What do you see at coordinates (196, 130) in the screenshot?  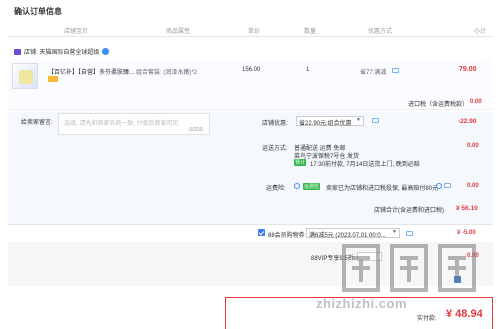 I see `message-char-count: 0/200` at bounding box center [196, 130].